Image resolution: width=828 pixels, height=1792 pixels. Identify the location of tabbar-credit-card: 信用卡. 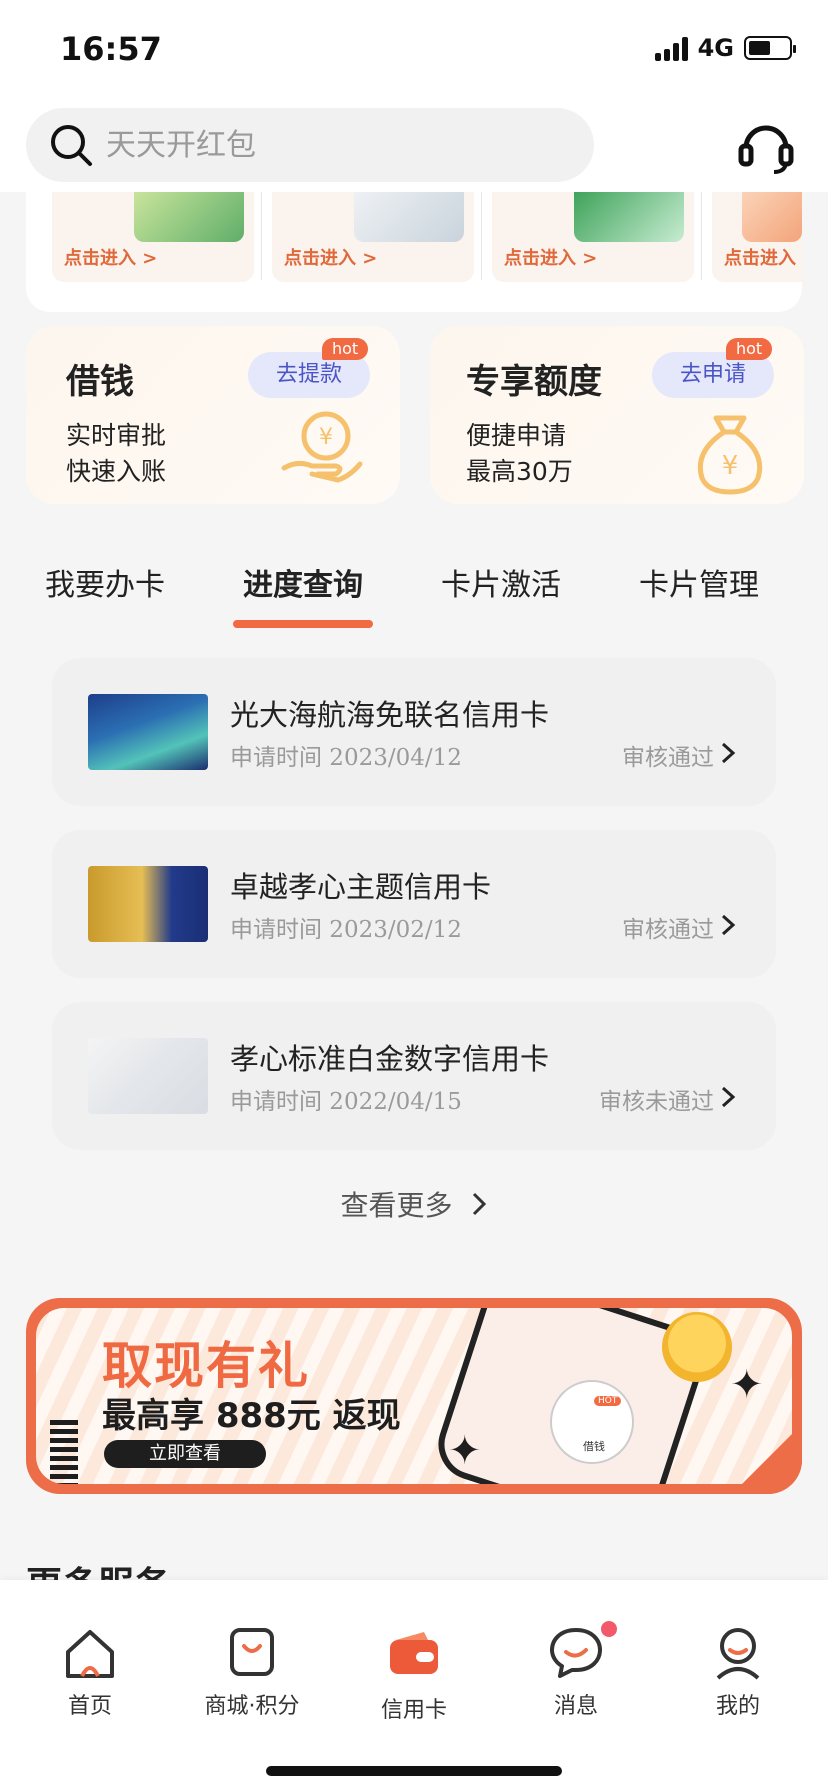
(414, 1674).